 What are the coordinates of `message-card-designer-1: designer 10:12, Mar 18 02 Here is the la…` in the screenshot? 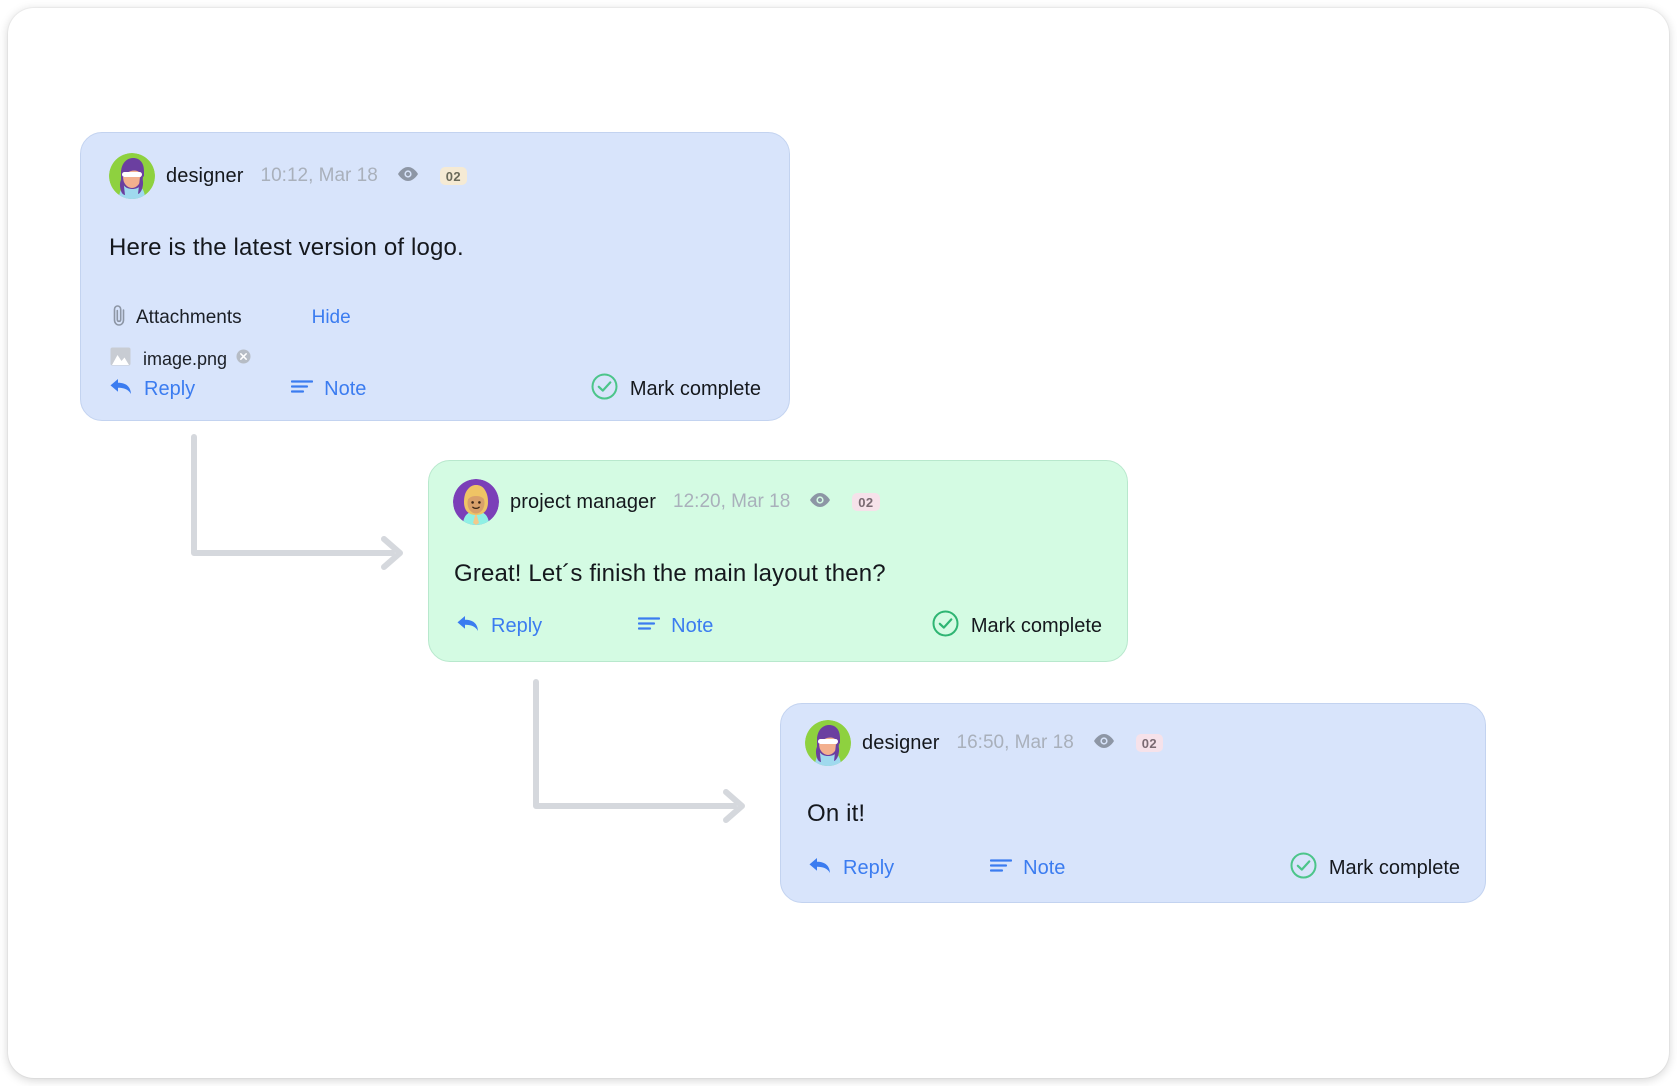 It's located at (435, 276).